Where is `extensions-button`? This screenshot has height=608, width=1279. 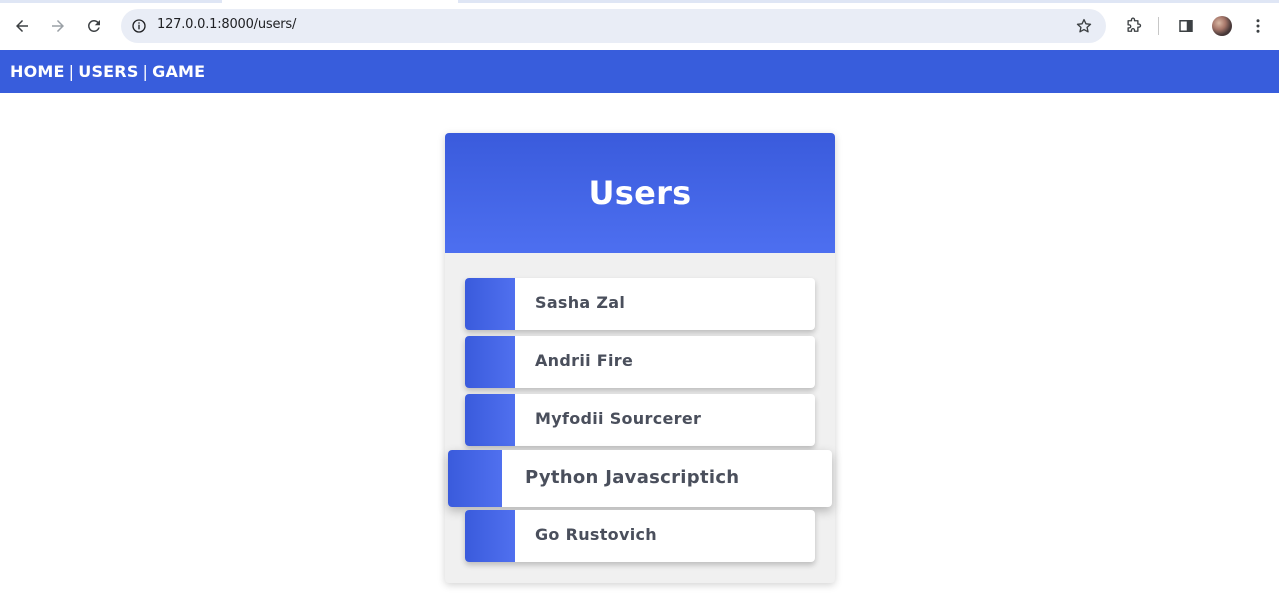
extensions-button is located at coordinates (1133, 26).